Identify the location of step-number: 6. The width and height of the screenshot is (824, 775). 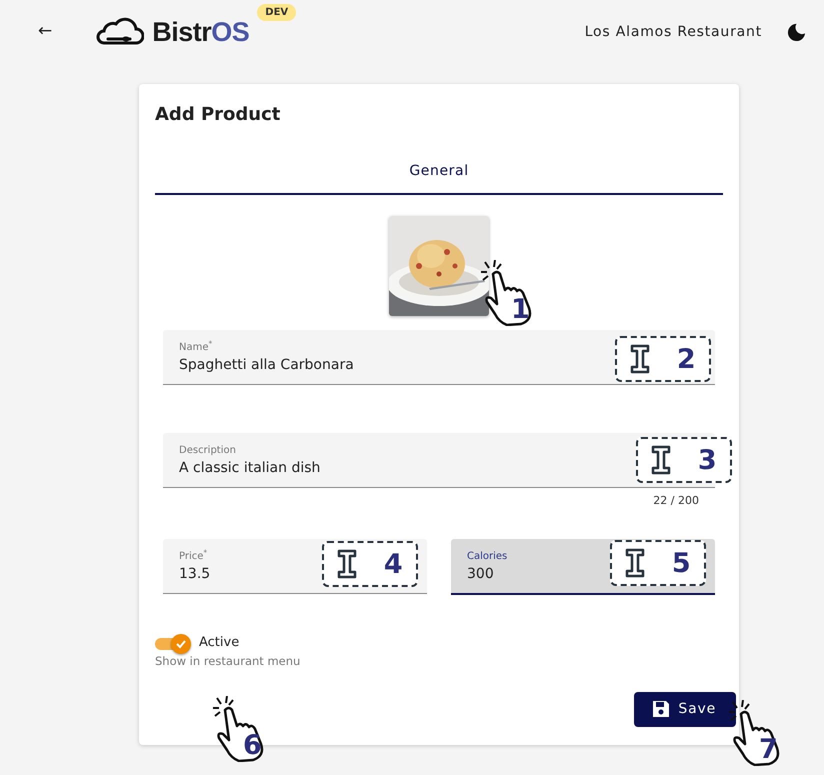
(252, 745).